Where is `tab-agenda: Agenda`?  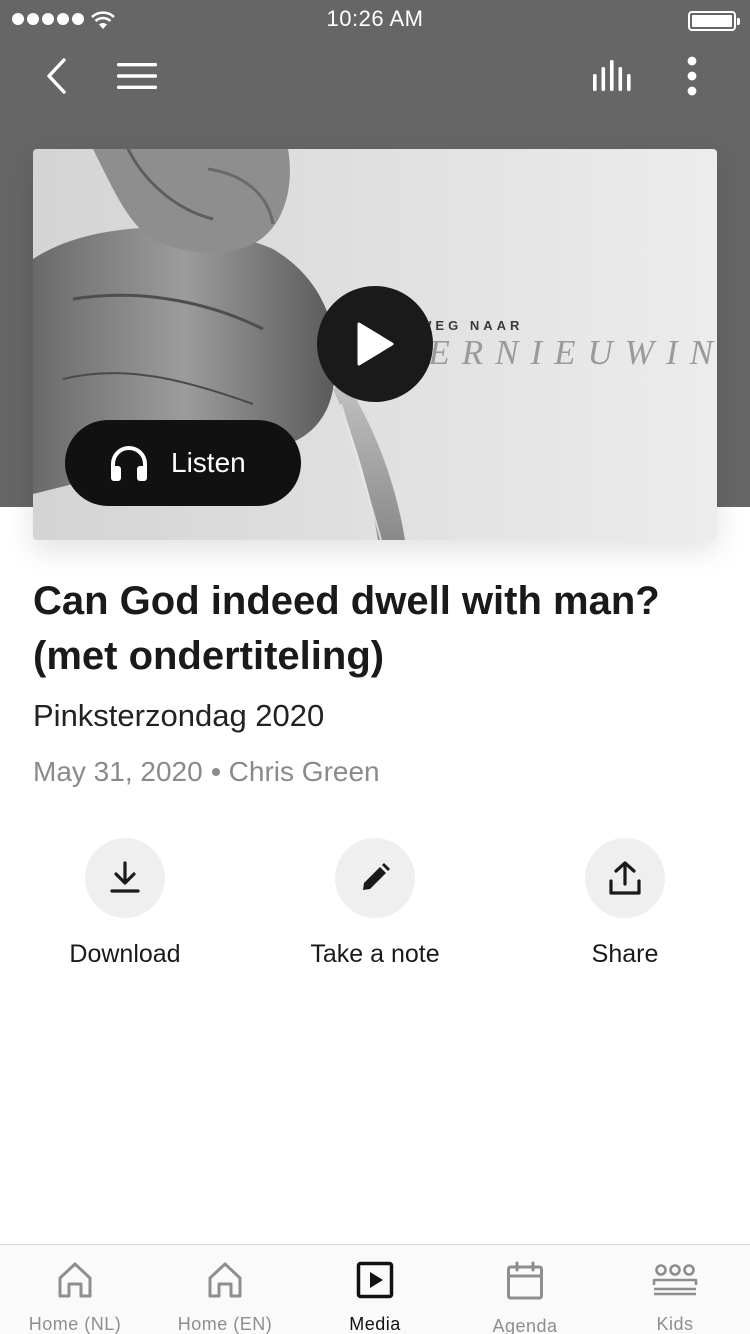
tab-agenda: Agenda is located at coordinates (525, 1289).